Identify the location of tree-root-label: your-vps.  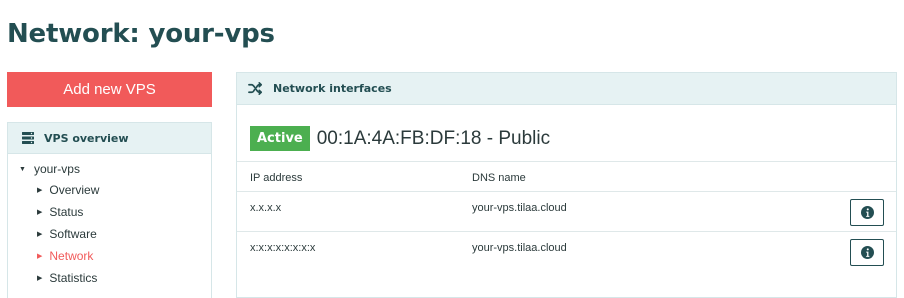
(56, 169).